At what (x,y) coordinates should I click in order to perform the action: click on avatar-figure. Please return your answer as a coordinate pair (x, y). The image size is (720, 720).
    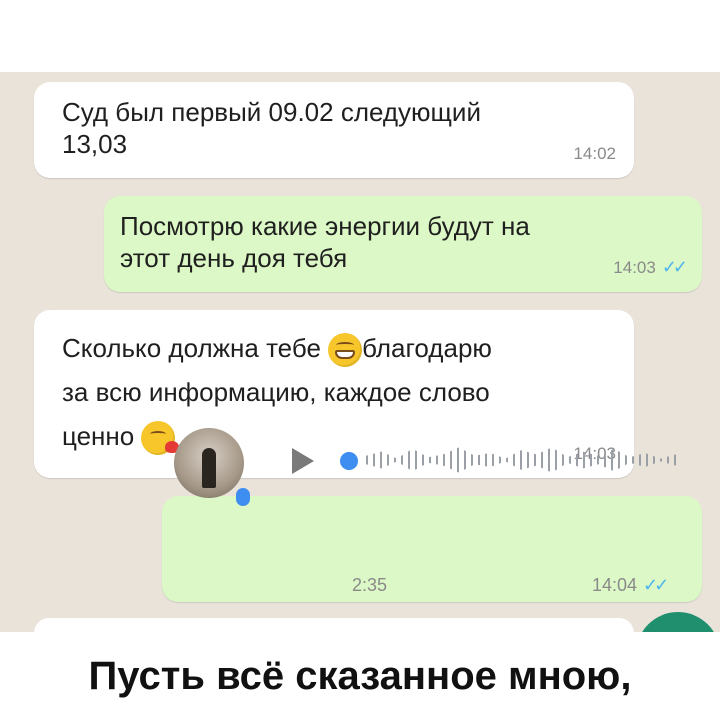
    Looking at the image, I should click on (209, 468).